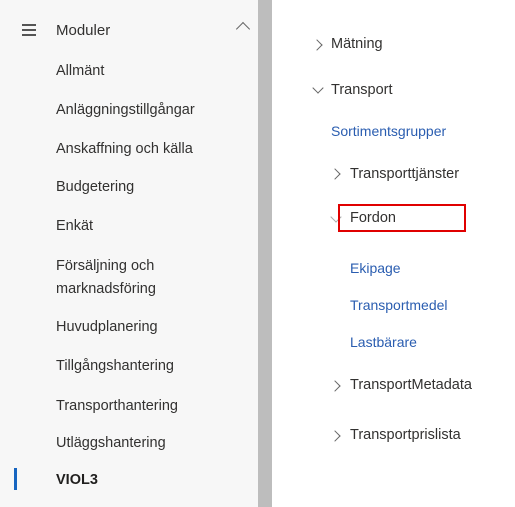  Describe the element at coordinates (375, 268) in the screenshot. I see `link-ekipage: Ekipage` at that location.